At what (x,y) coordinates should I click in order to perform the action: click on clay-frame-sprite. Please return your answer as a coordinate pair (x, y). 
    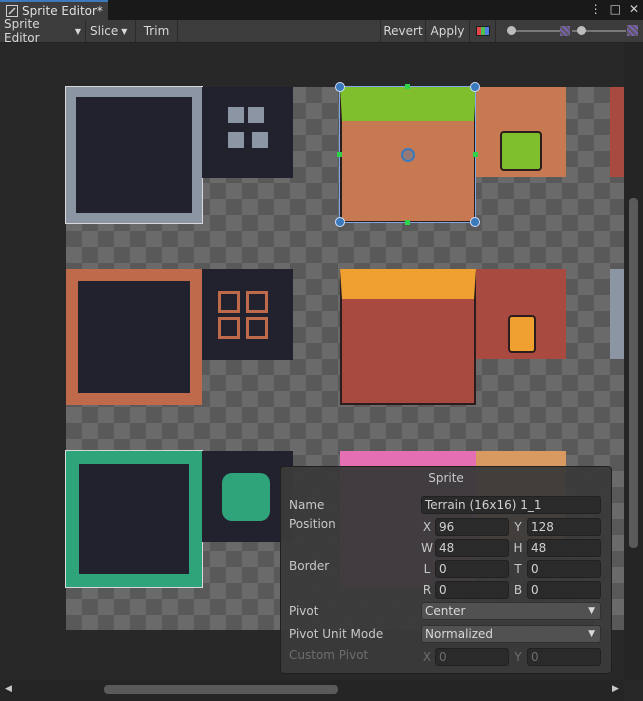
    Looking at the image, I should click on (134, 337).